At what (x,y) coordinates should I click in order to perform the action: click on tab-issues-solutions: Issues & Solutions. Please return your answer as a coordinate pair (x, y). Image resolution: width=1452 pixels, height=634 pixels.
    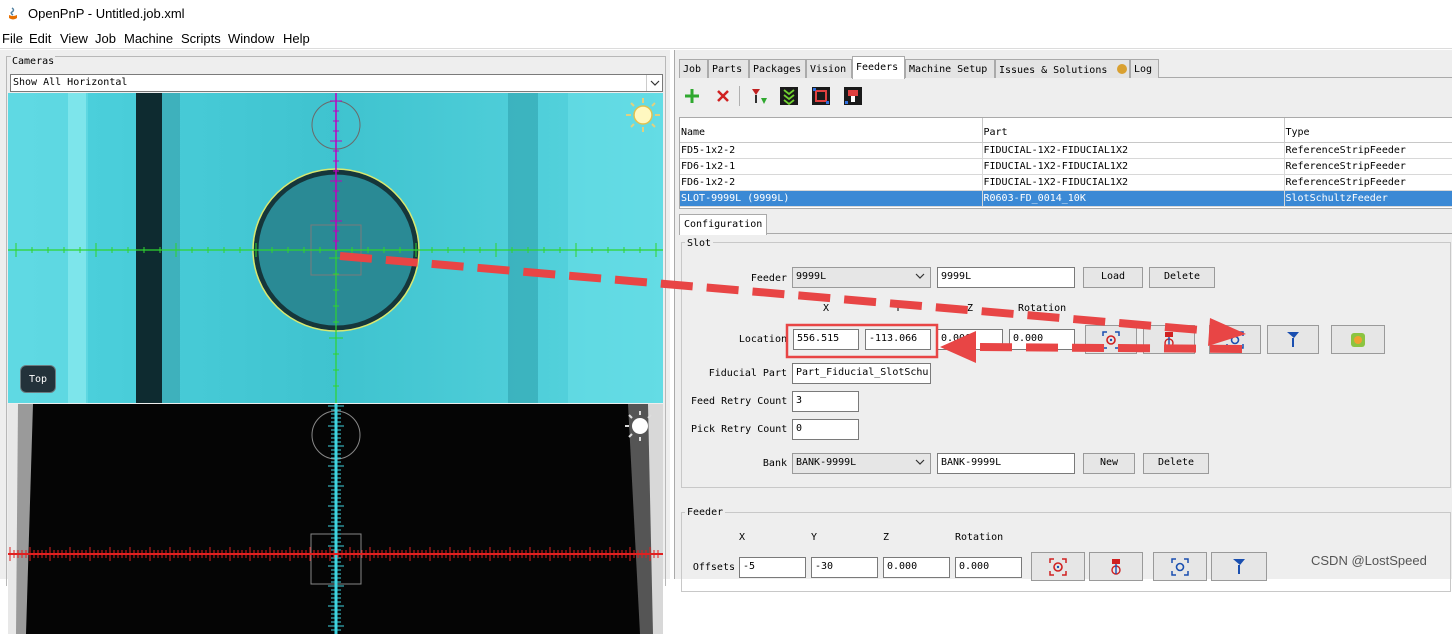
    Looking at the image, I should click on (1062, 68).